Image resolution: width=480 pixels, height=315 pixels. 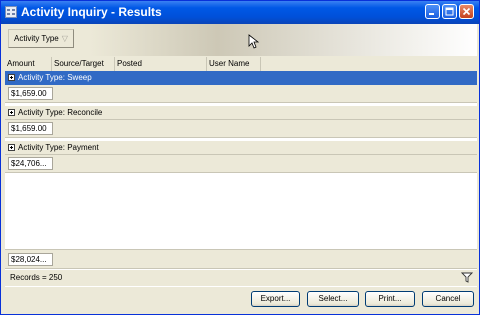 What do you see at coordinates (240, 12) in the screenshot?
I see `title-bar: Activity Inquiry - Results` at bounding box center [240, 12].